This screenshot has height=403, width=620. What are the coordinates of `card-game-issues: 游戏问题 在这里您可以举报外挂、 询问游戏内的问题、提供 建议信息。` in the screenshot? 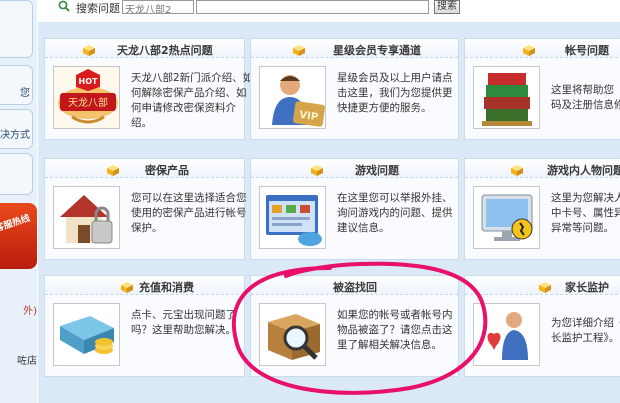 It's located at (354, 209).